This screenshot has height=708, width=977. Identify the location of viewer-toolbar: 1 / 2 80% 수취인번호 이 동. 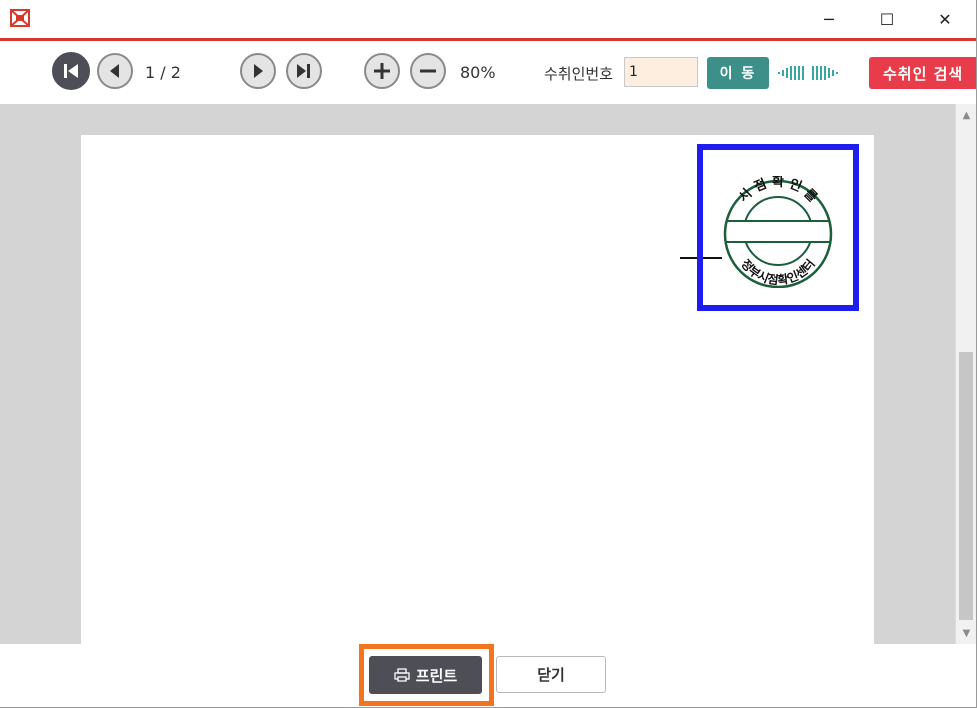
(488, 72).